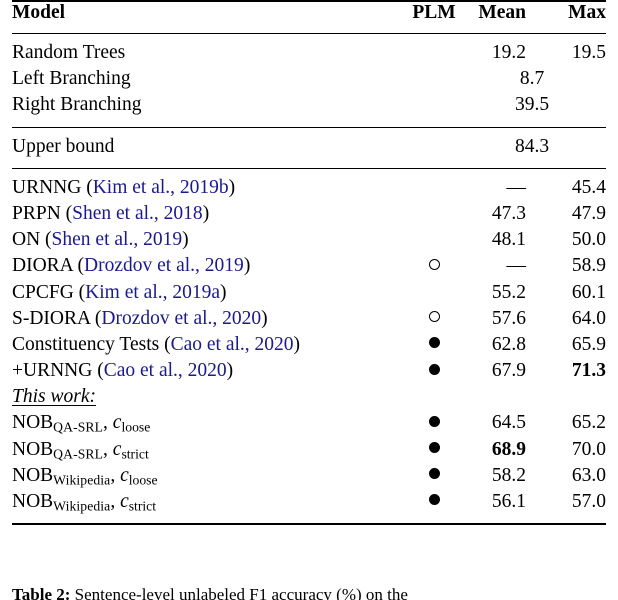  What do you see at coordinates (309, 107) in the screenshot?
I see `table-row: Right Branching 39.5` at bounding box center [309, 107].